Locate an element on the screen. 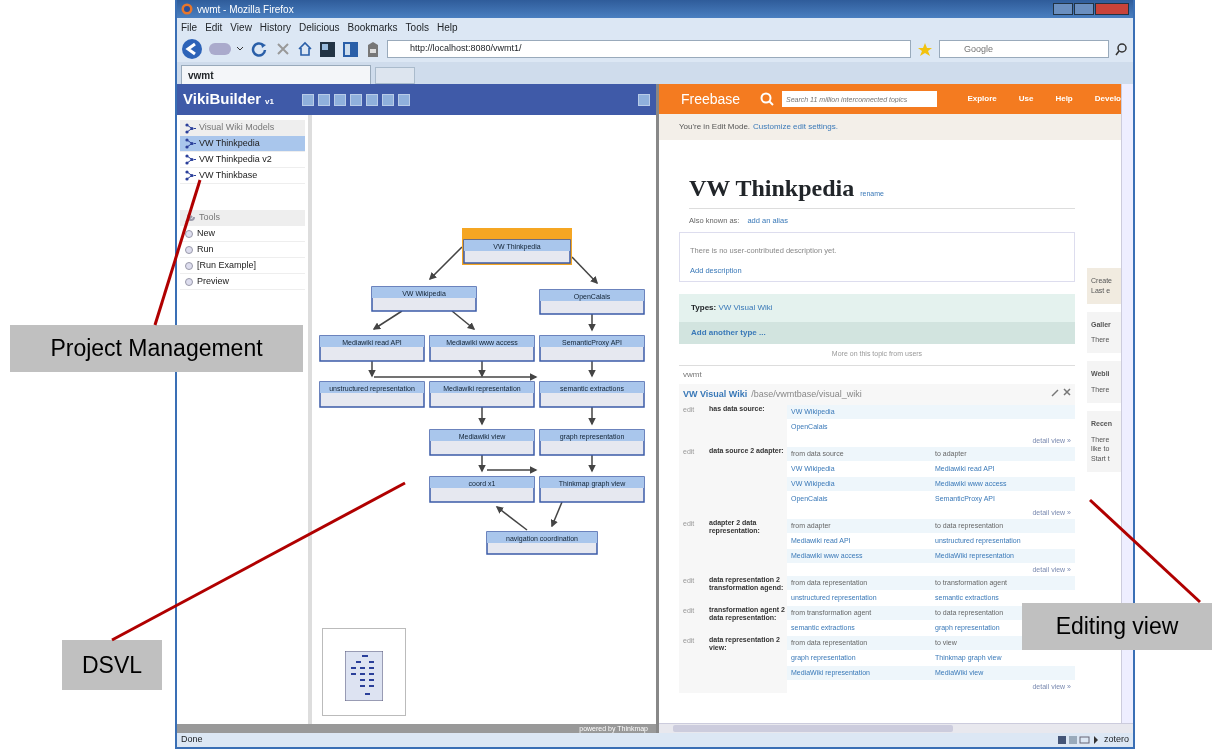  callout-label: DSVL is located at coordinates (112, 665).